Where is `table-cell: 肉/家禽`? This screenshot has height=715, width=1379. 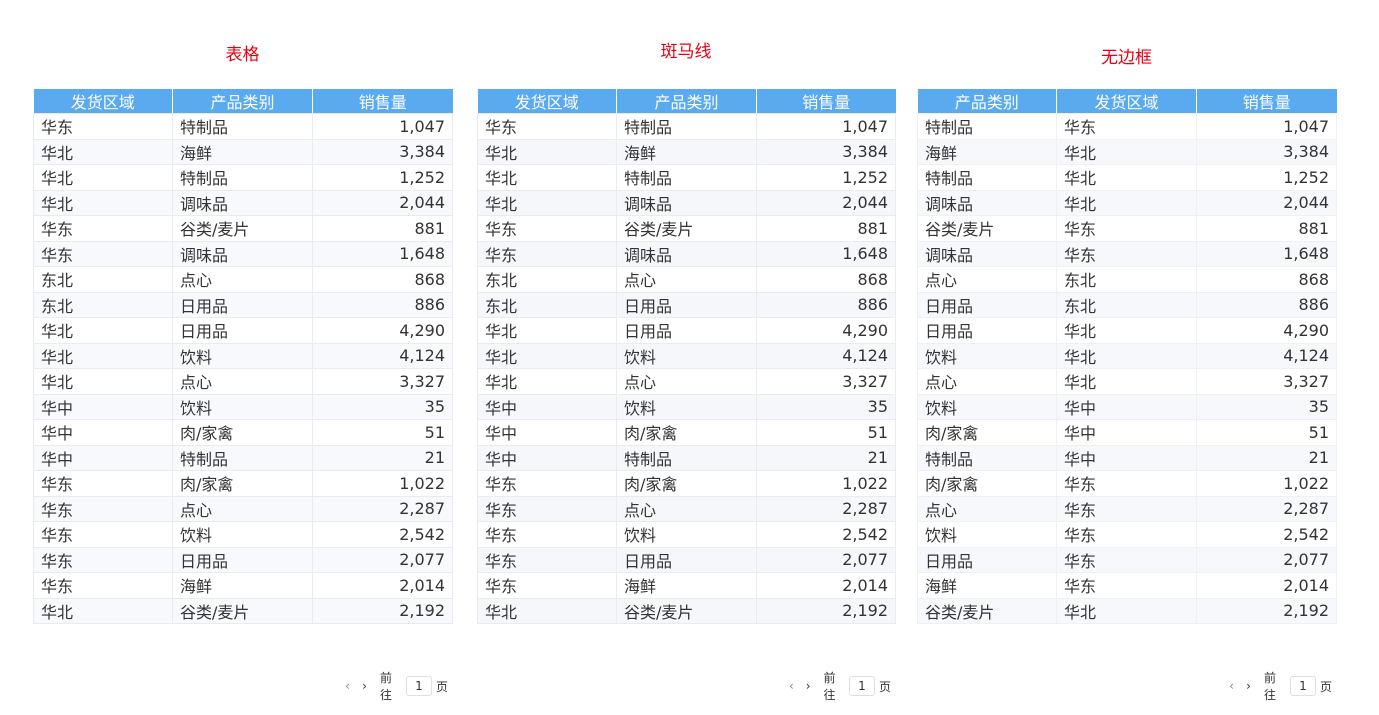
table-cell: 肉/家禽 is located at coordinates (242, 483).